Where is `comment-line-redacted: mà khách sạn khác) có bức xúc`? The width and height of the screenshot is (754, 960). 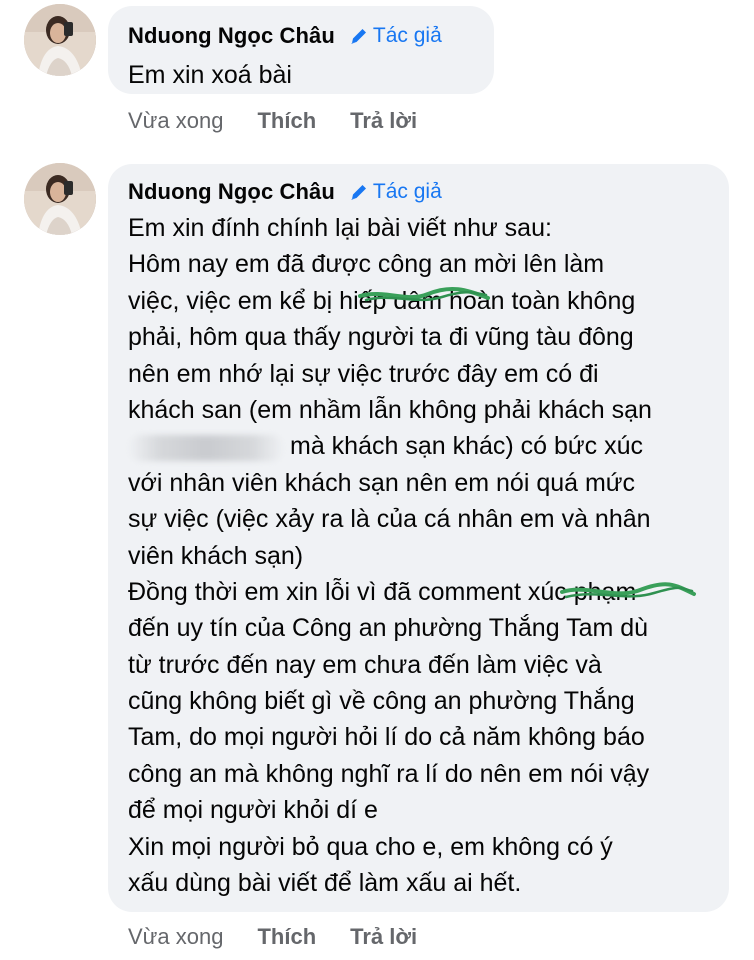 comment-line-redacted: mà khách sạn khác) có bức xúc is located at coordinates (420, 446).